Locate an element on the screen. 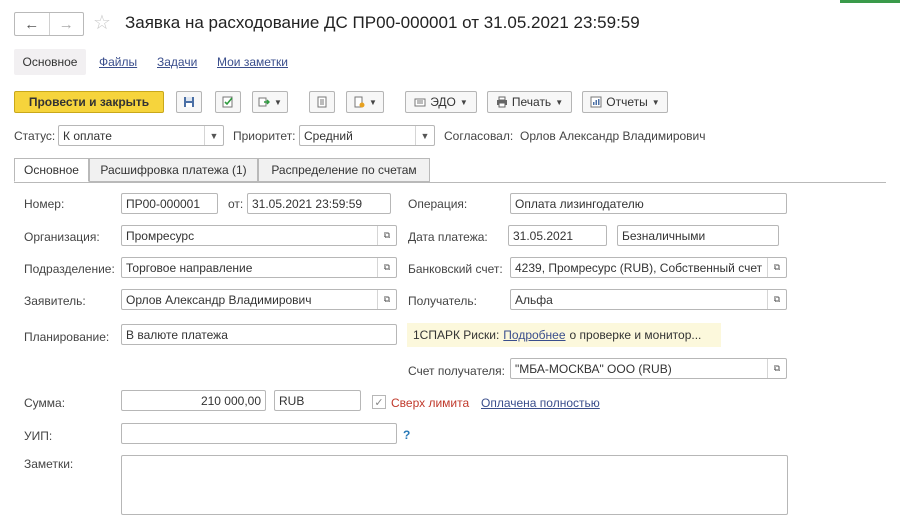  post-and-close-button: Провести и закрыть is located at coordinates (89, 102).